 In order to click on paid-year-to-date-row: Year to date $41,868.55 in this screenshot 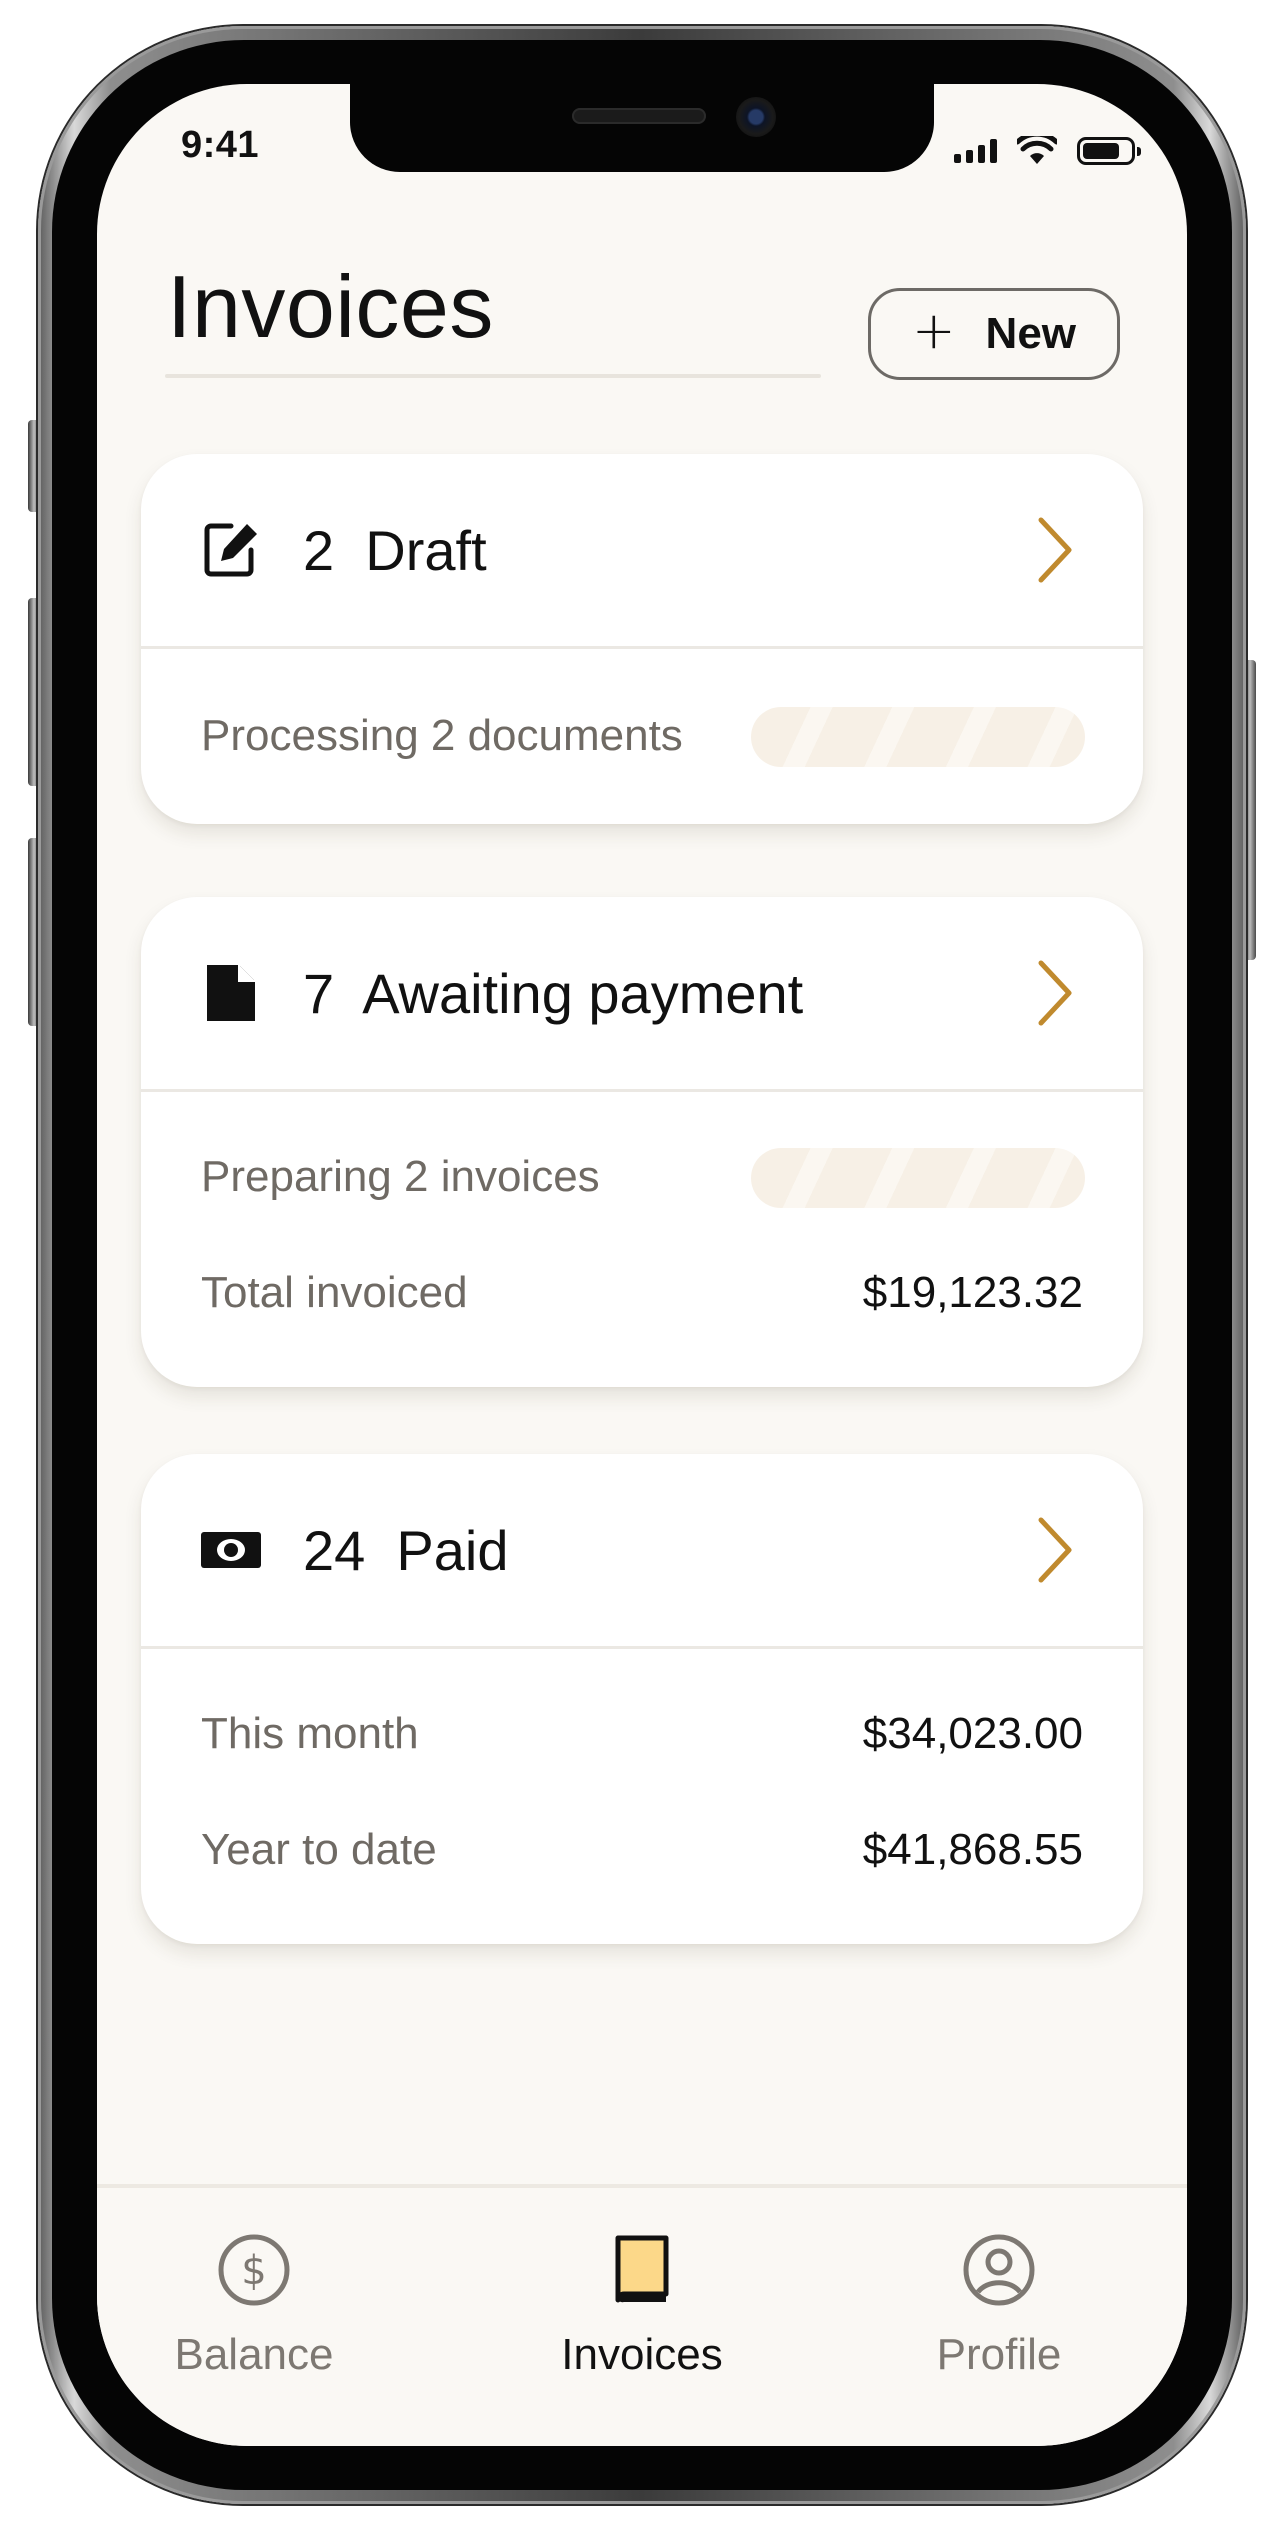, I will do `click(642, 1826)`.